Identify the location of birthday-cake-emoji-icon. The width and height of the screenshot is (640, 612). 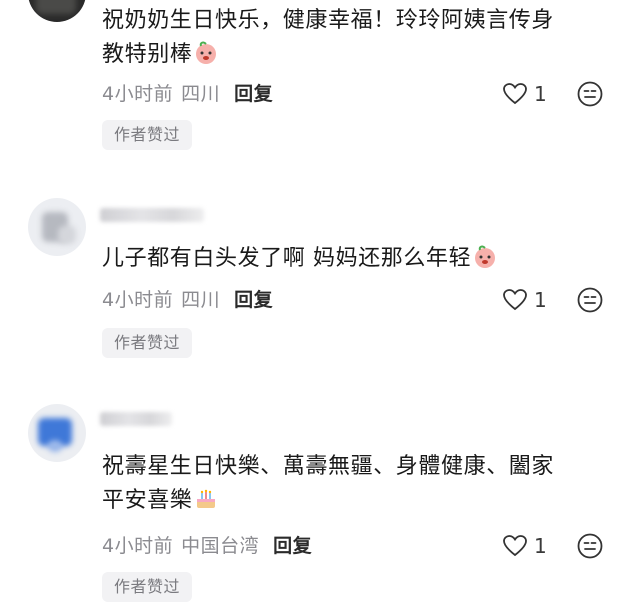
(206, 498).